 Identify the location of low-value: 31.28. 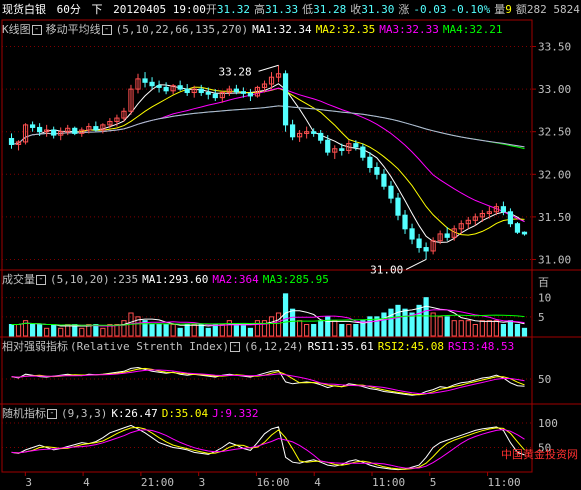
(330, 9).